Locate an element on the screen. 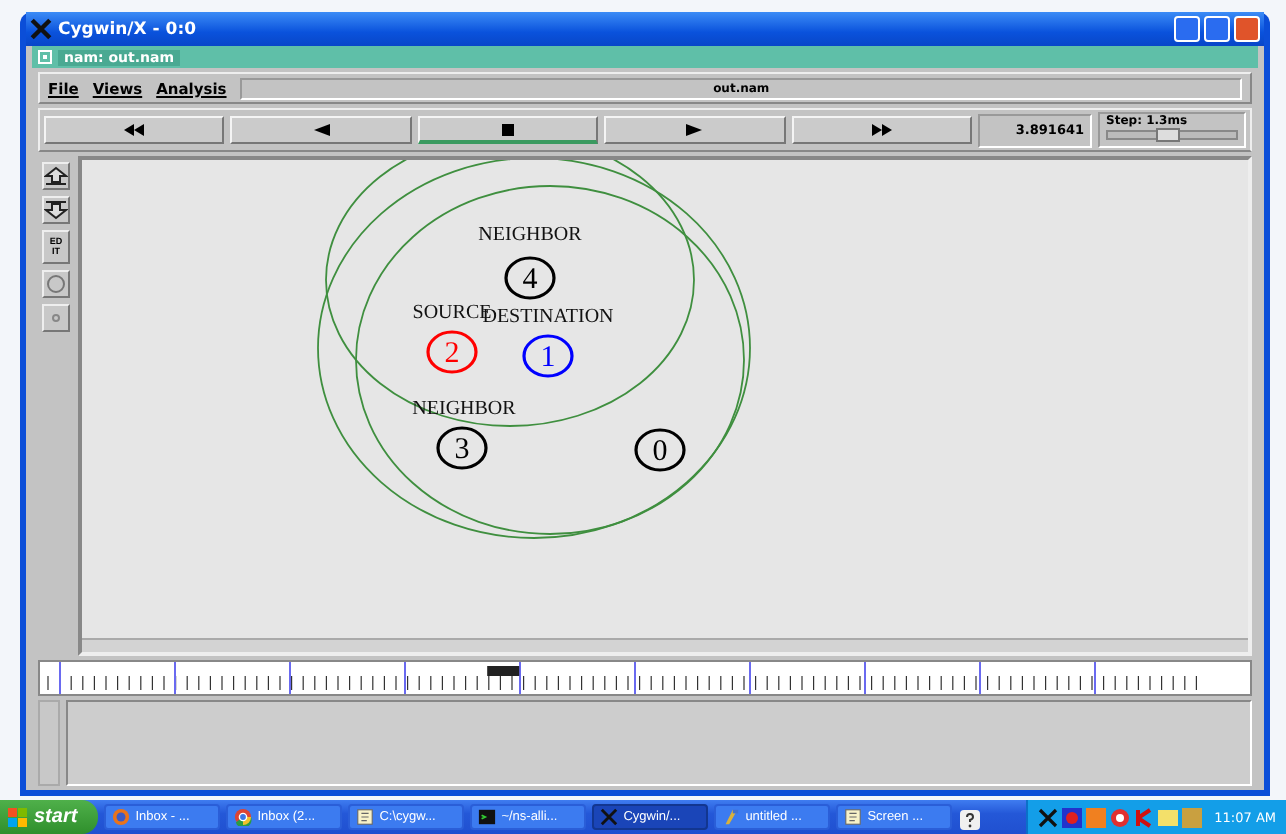 This screenshot has height=834, width=1286. fast-forward-icon is located at coordinates (881, 130).